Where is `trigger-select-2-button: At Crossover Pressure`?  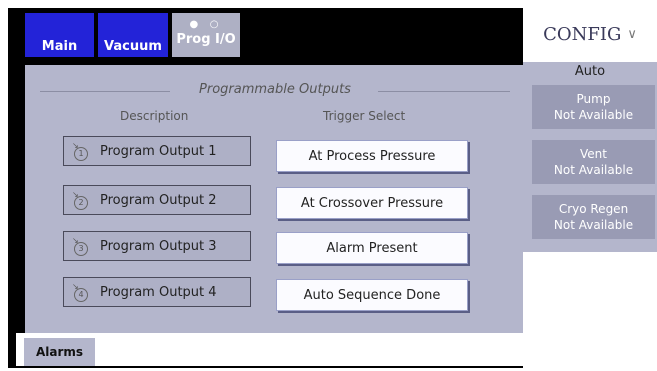
trigger-select-2-button: At Crossover Pressure is located at coordinates (372, 203).